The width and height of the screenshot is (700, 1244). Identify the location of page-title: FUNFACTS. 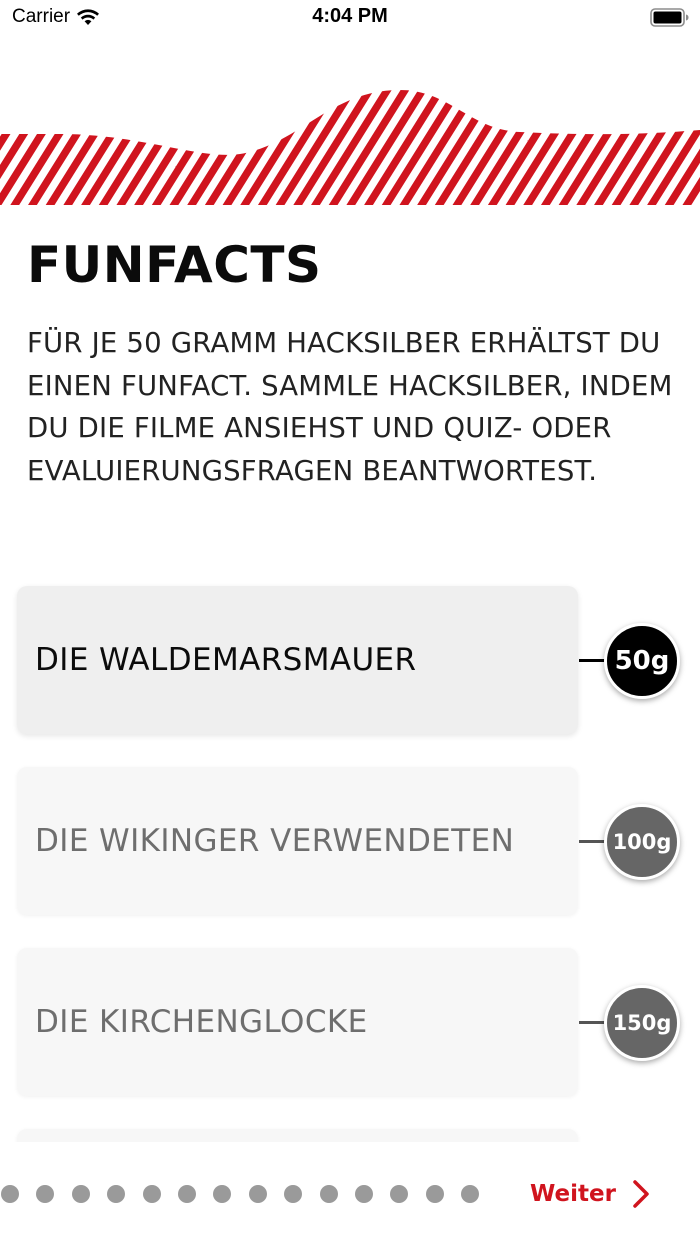
(174, 265).